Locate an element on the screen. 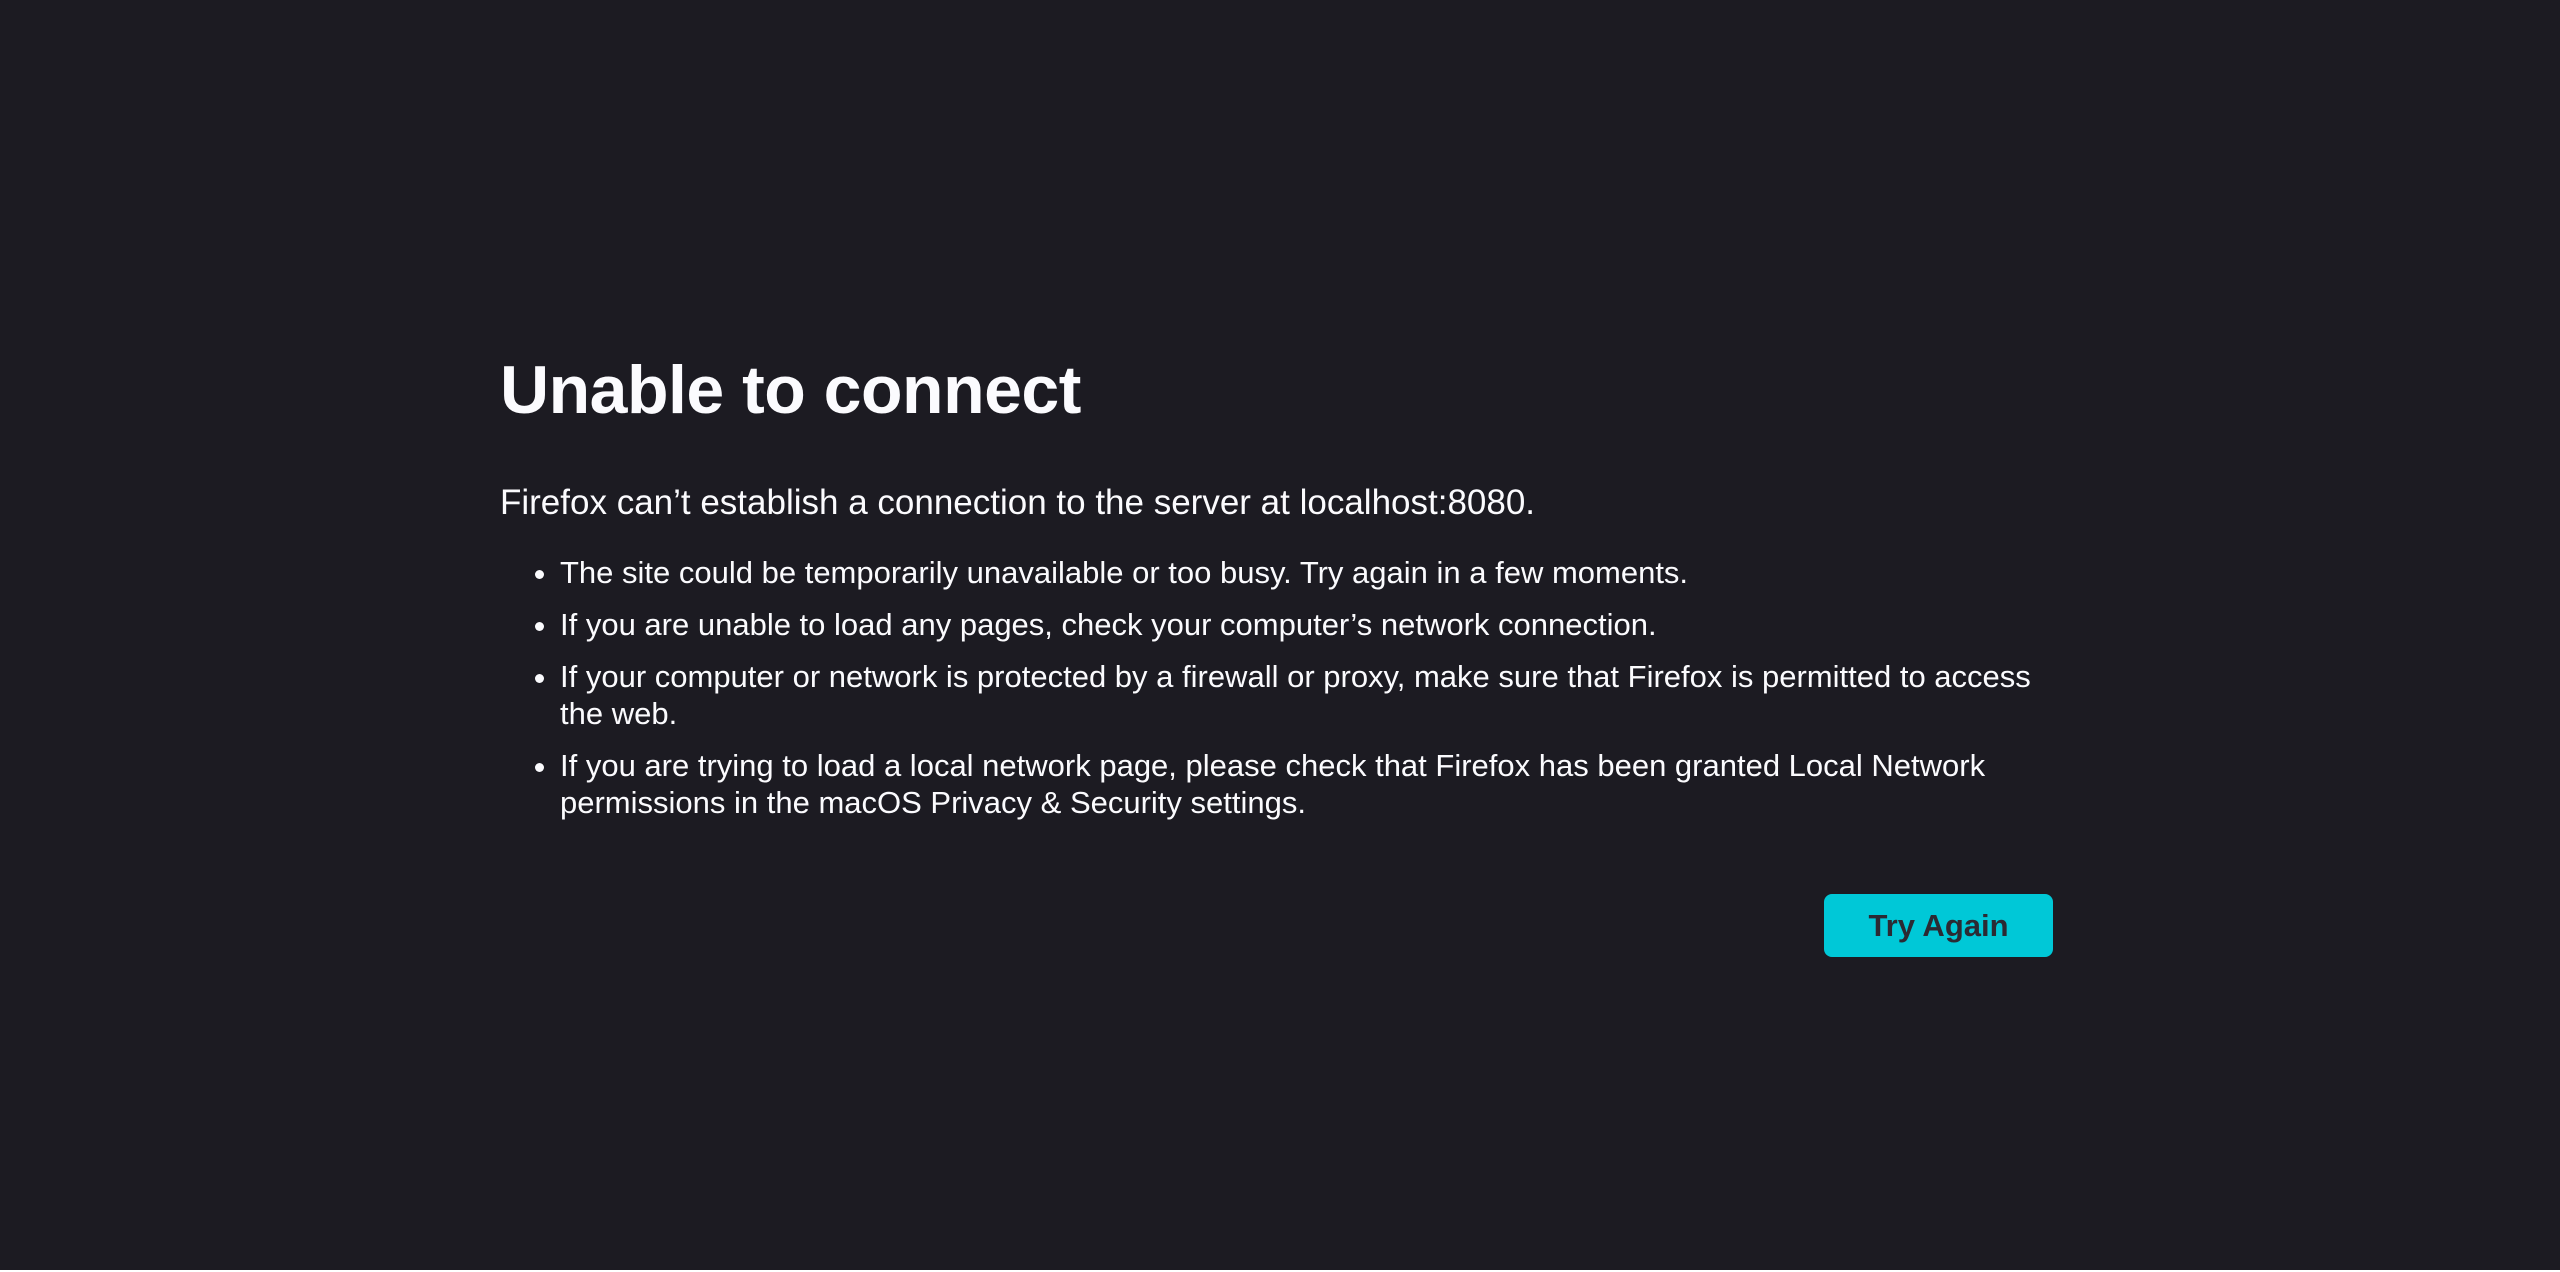  try-again-button: Try Again is located at coordinates (1938, 925).